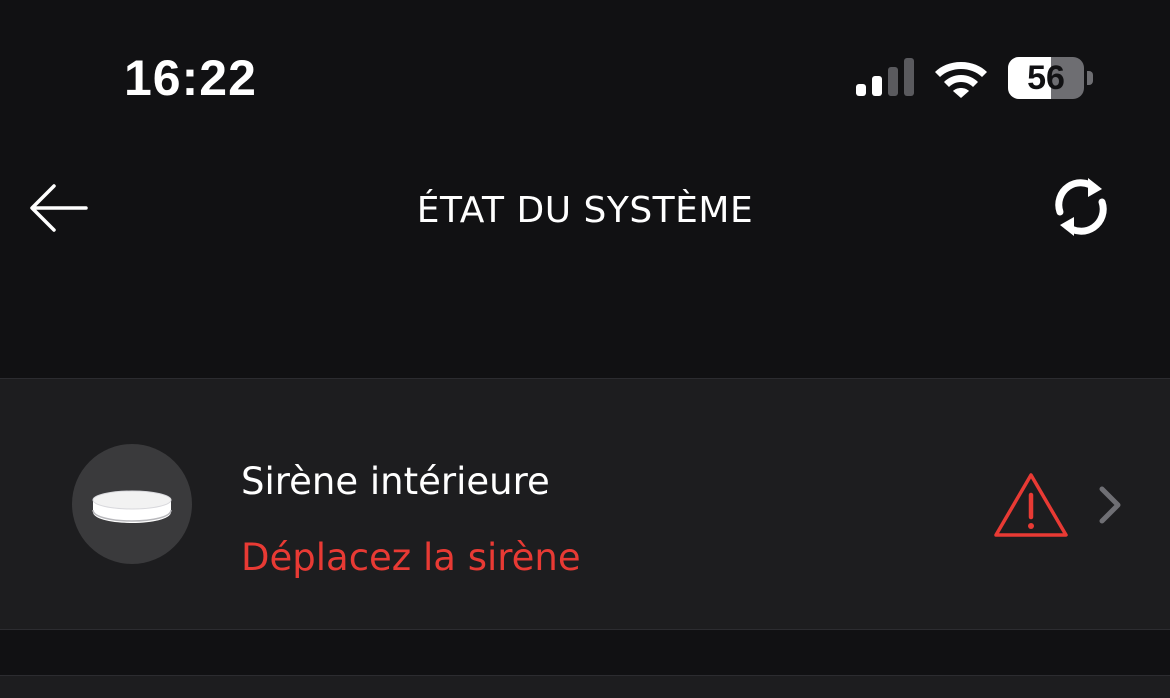 The image size is (1170, 698). I want to click on page-title: ÉTAT DU SYSTÈME, so click(585, 210).